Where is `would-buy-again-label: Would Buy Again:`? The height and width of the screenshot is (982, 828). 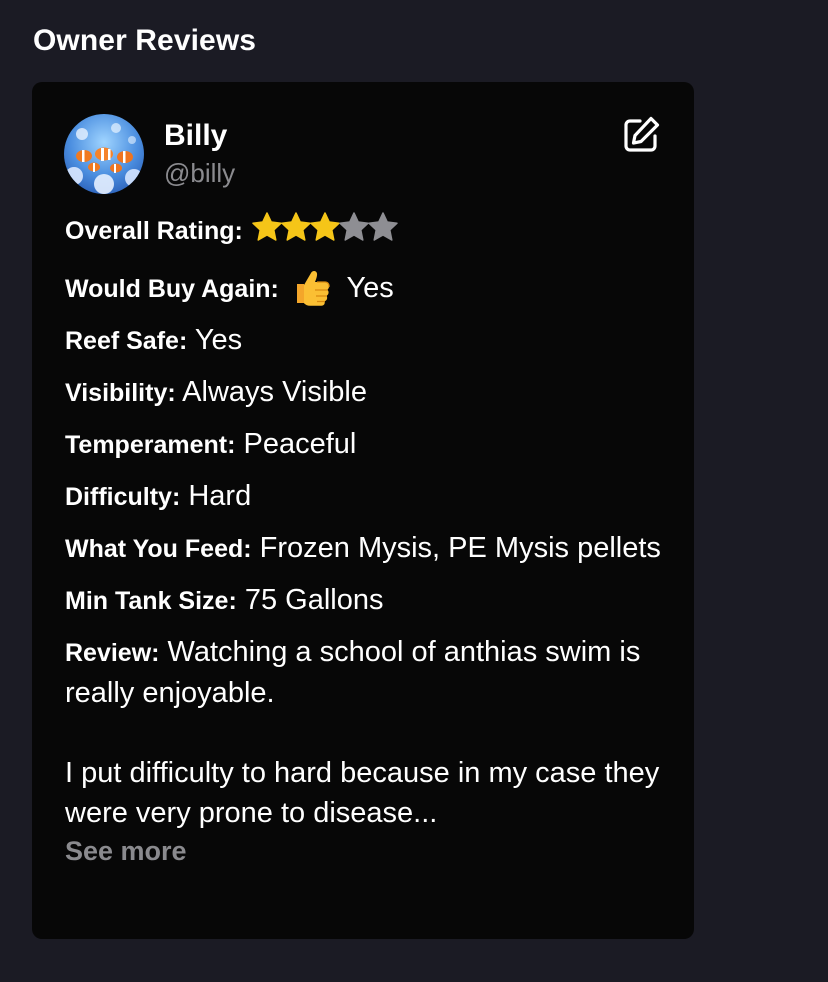 would-buy-again-label: Would Buy Again: is located at coordinates (172, 289).